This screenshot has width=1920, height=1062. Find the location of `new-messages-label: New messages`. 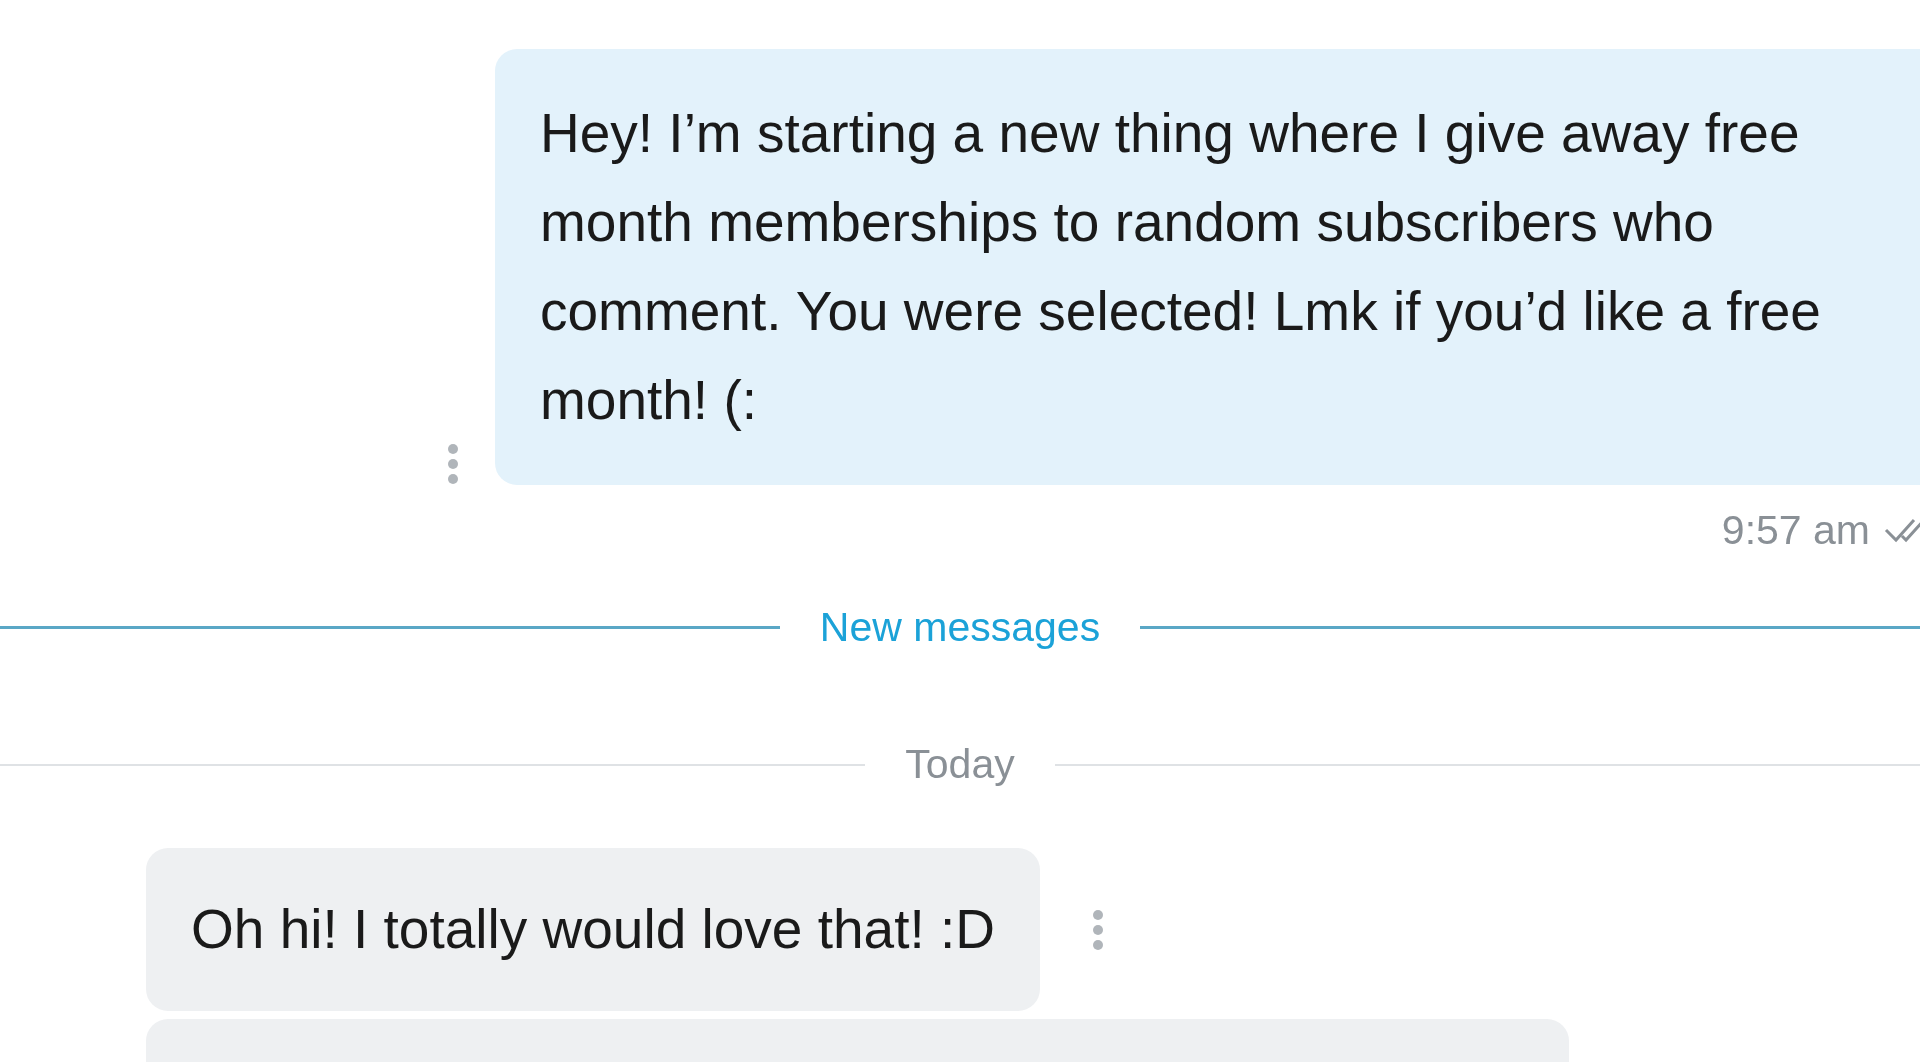

new-messages-label: New messages is located at coordinates (960, 627).